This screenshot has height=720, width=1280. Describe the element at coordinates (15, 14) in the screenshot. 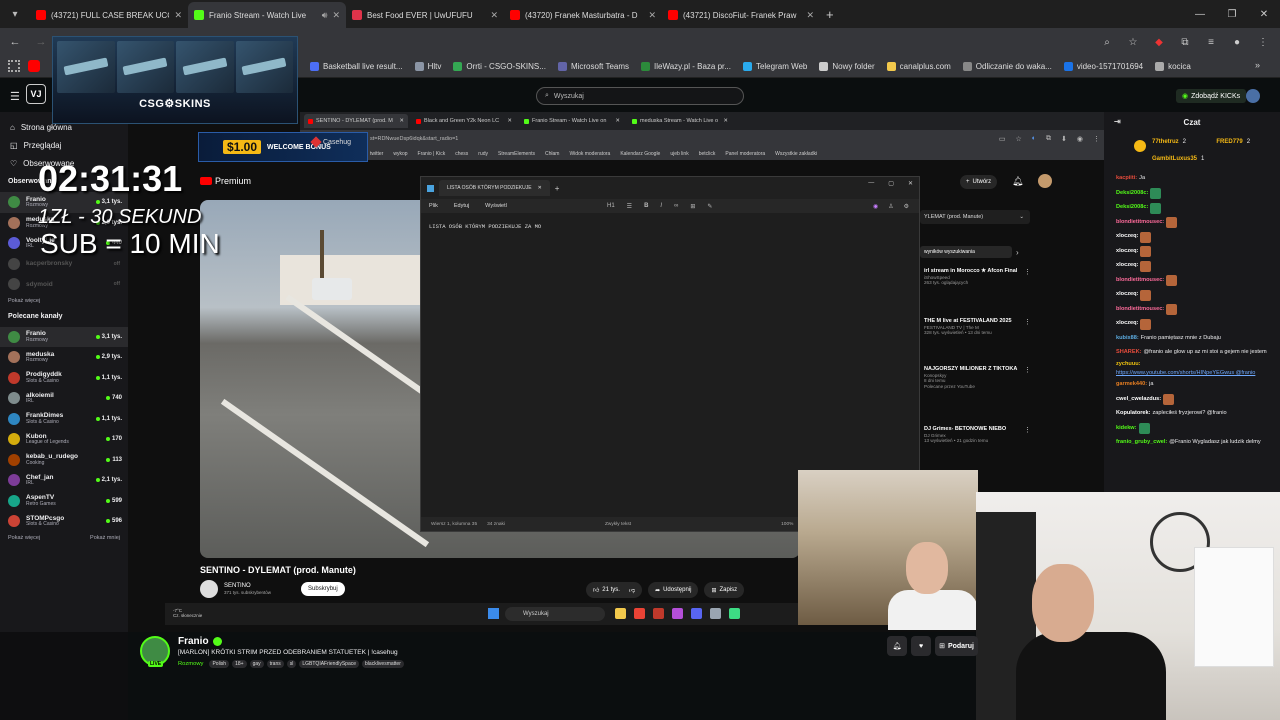

I see `tab-search-icon: ▾` at that location.